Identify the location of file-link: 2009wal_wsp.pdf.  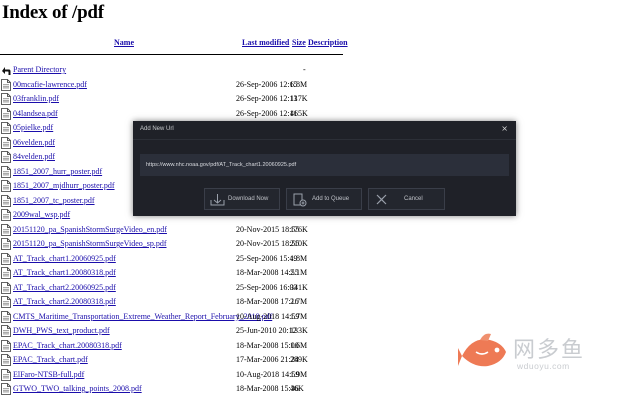
(41, 214).